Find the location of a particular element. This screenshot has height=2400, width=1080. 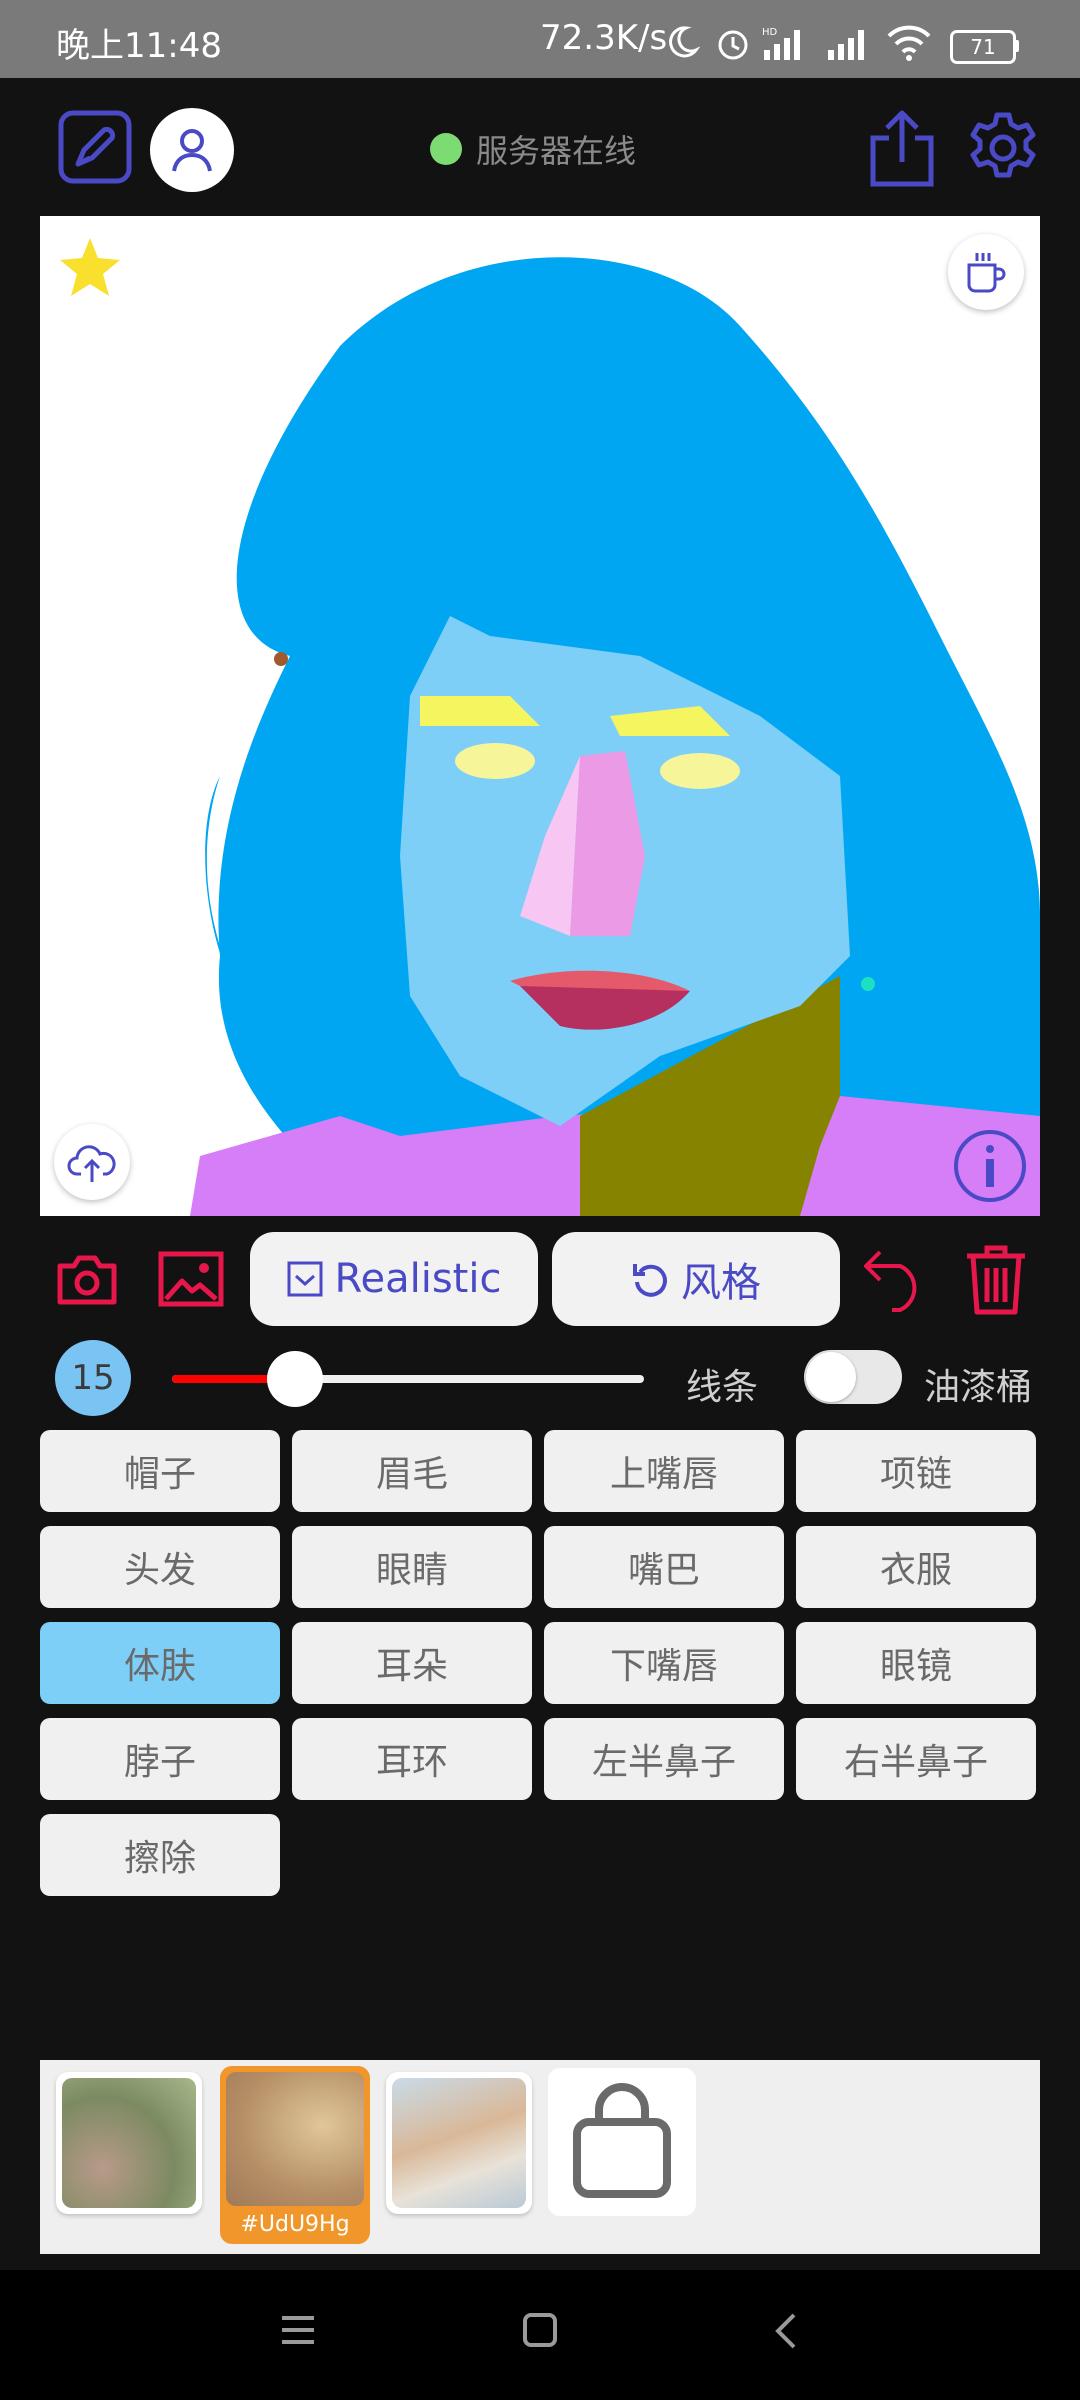

coffee-button is located at coordinates (986, 272).